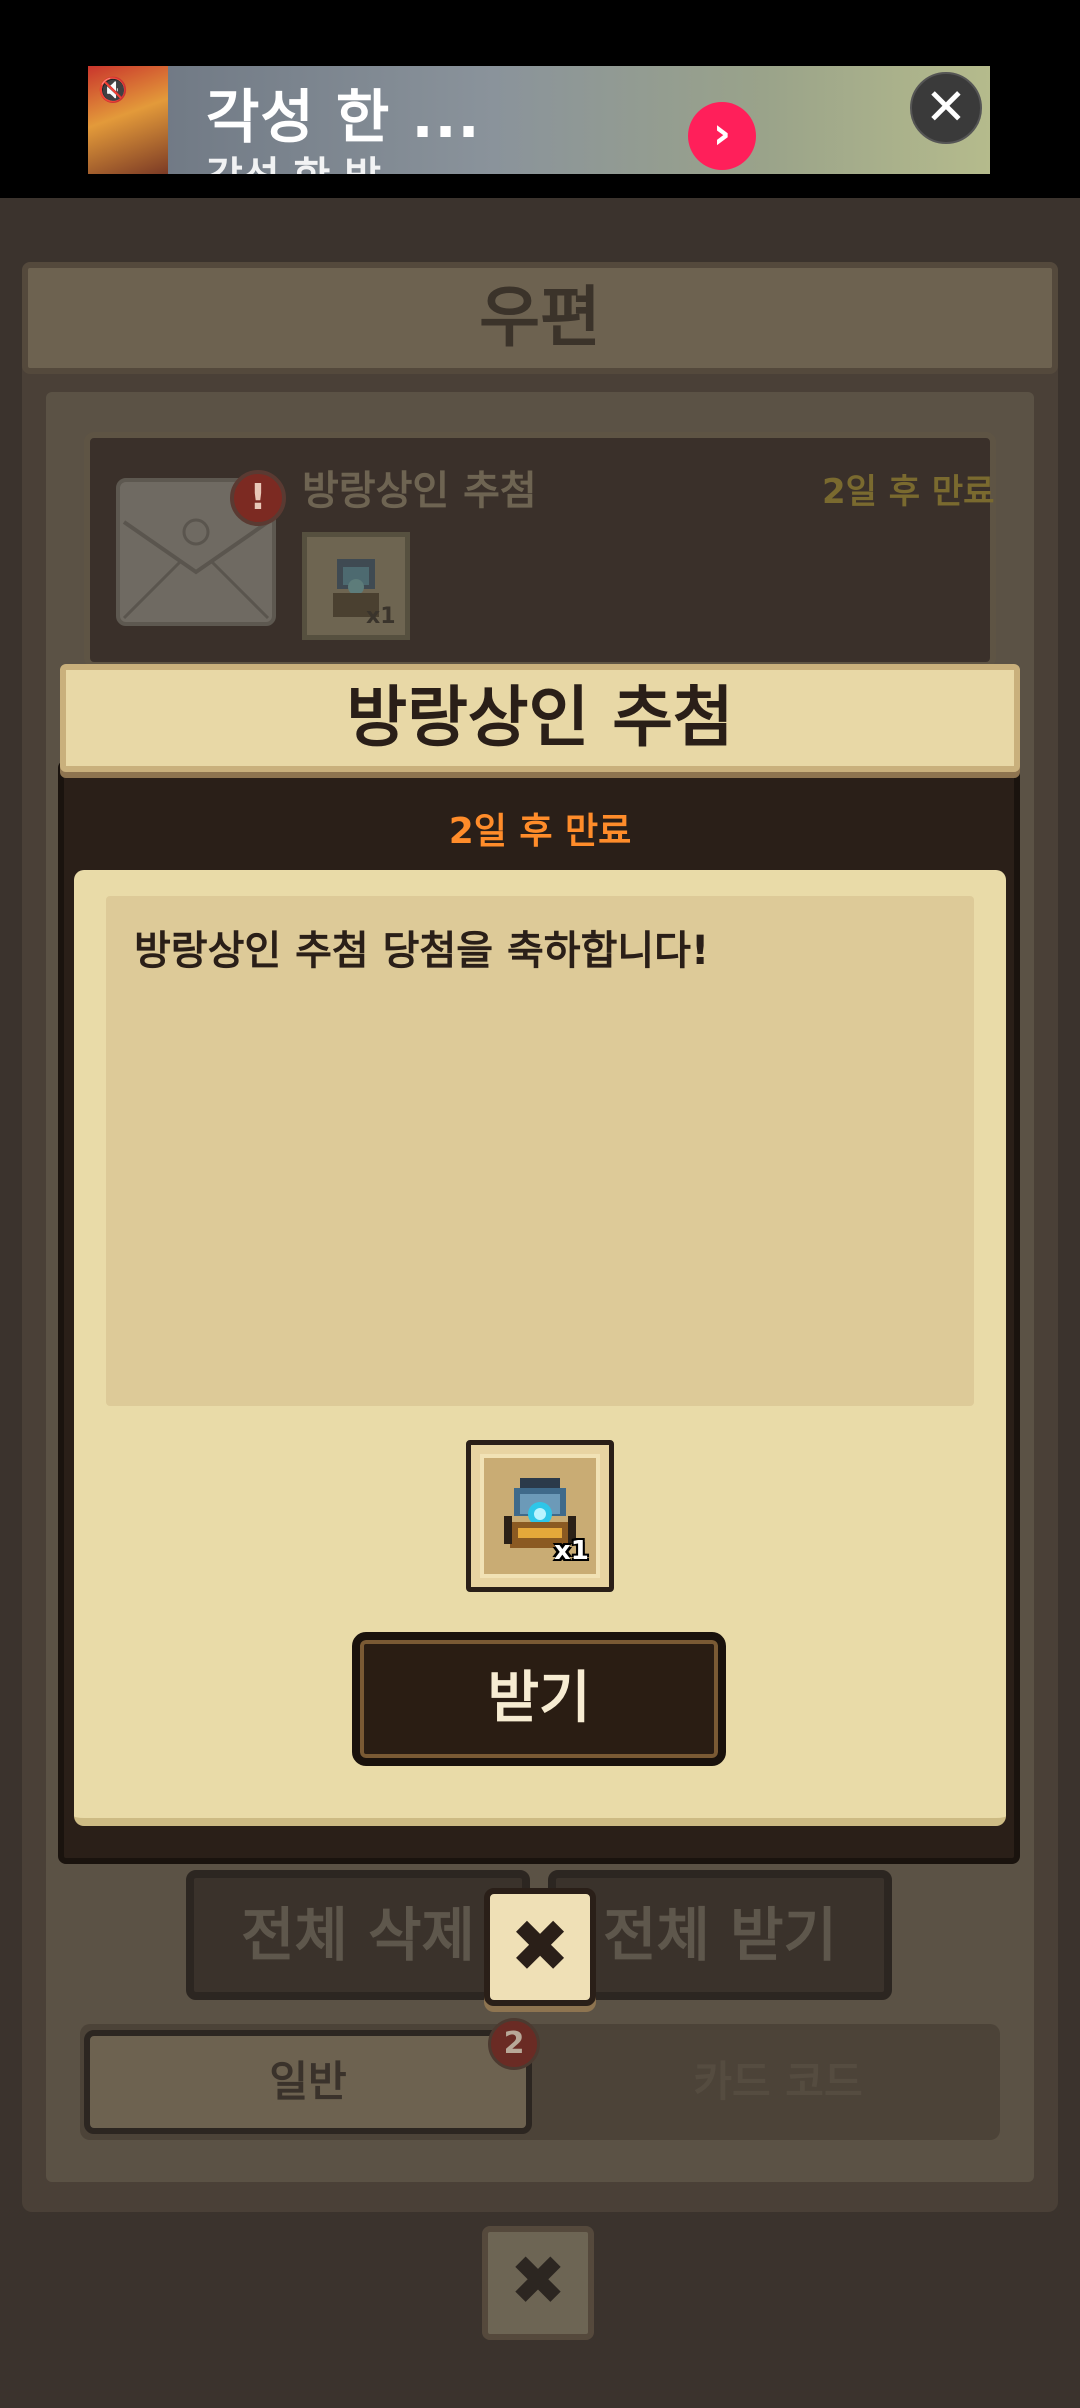  What do you see at coordinates (540, 317) in the screenshot?
I see `mailbox-title: 우편` at bounding box center [540, 317].